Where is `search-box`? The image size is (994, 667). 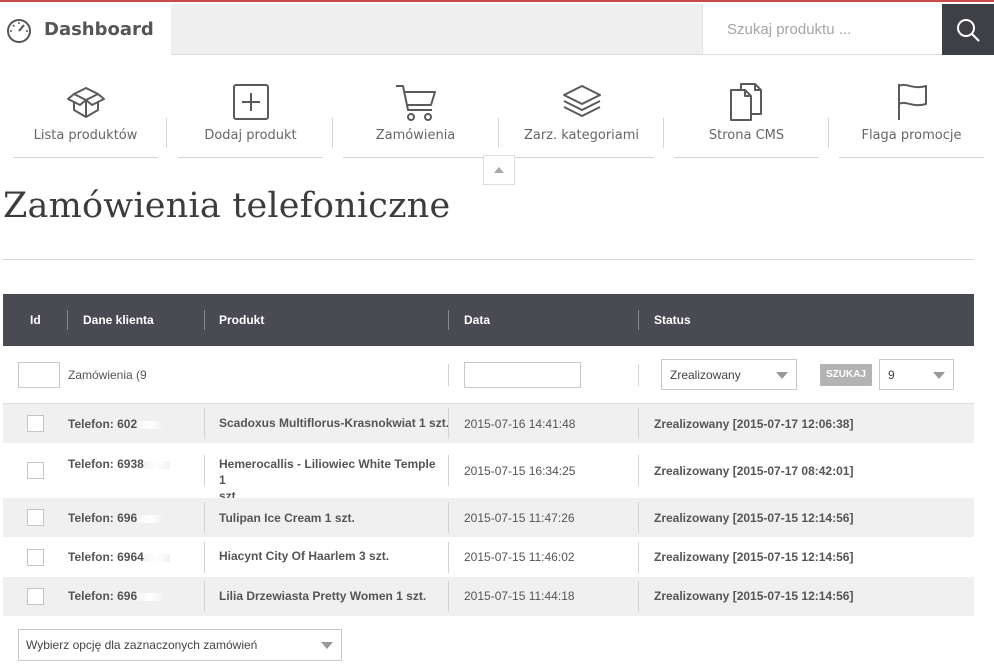 search-box is located at coordinates (822, 29).